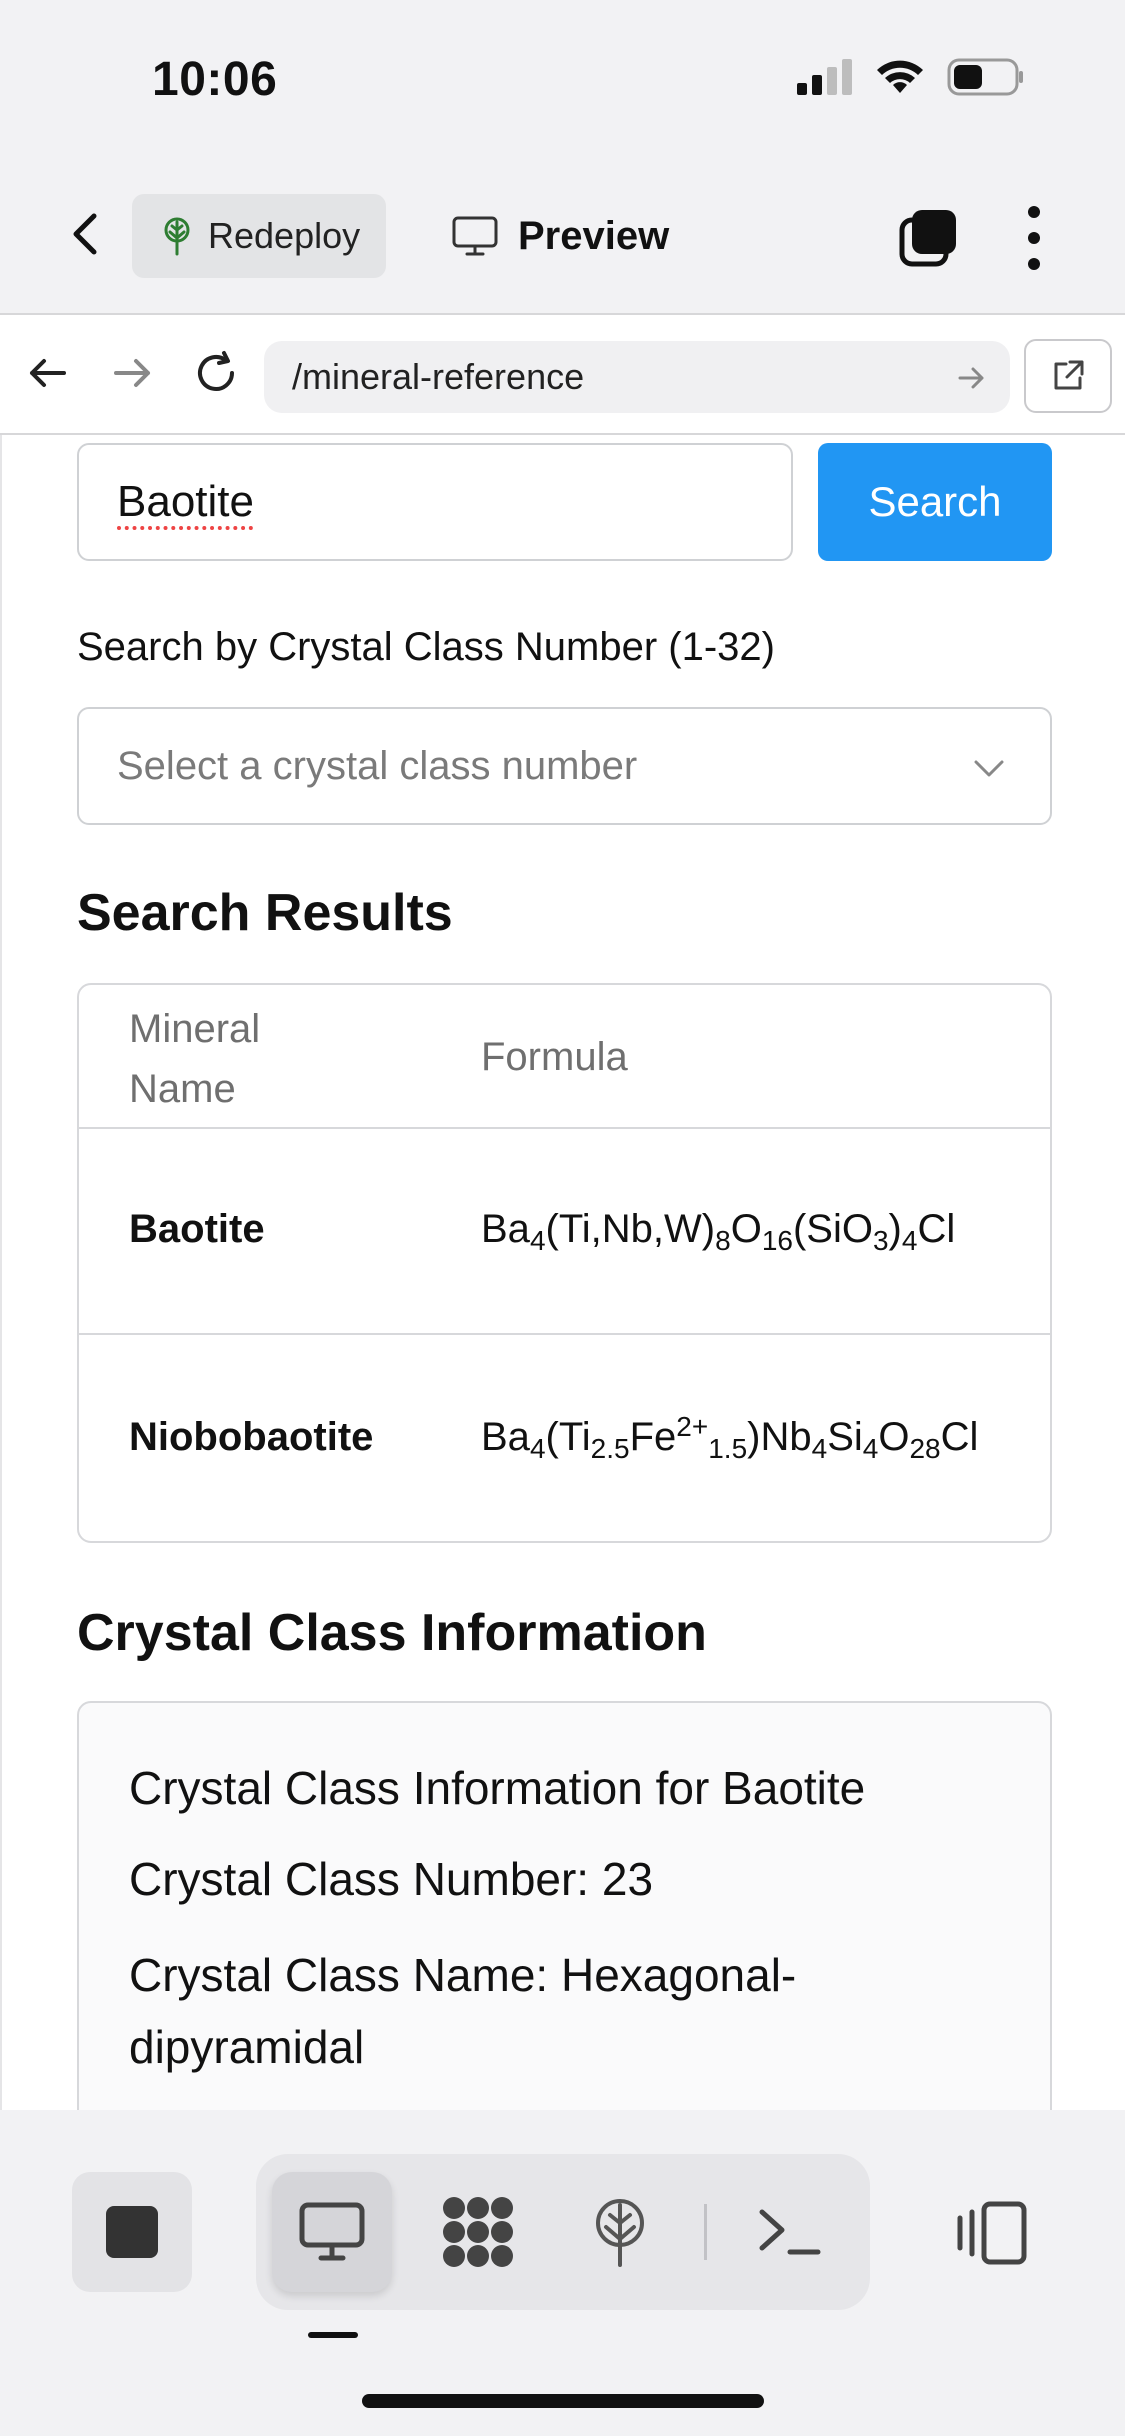 This screenshot has height=2436, width=1125. I want to click on segment-divider, so click(705, 2232).